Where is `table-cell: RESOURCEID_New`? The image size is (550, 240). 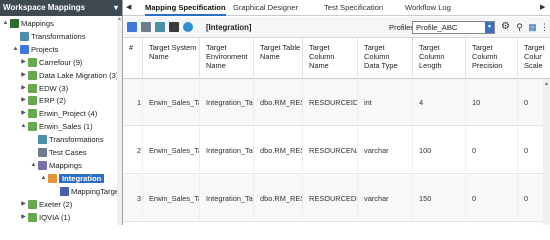 table-cell: RESOURCEID_New is located at coordinates (333, 102).